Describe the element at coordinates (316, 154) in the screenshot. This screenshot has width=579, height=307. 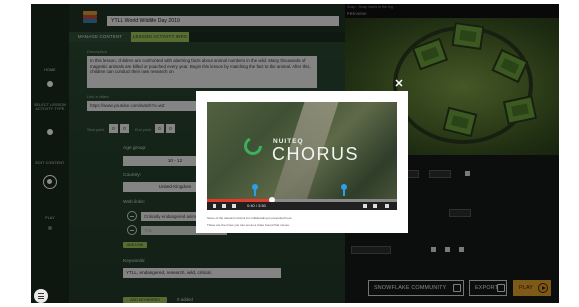
I see `brand-big-text: CHORUS` at that location.